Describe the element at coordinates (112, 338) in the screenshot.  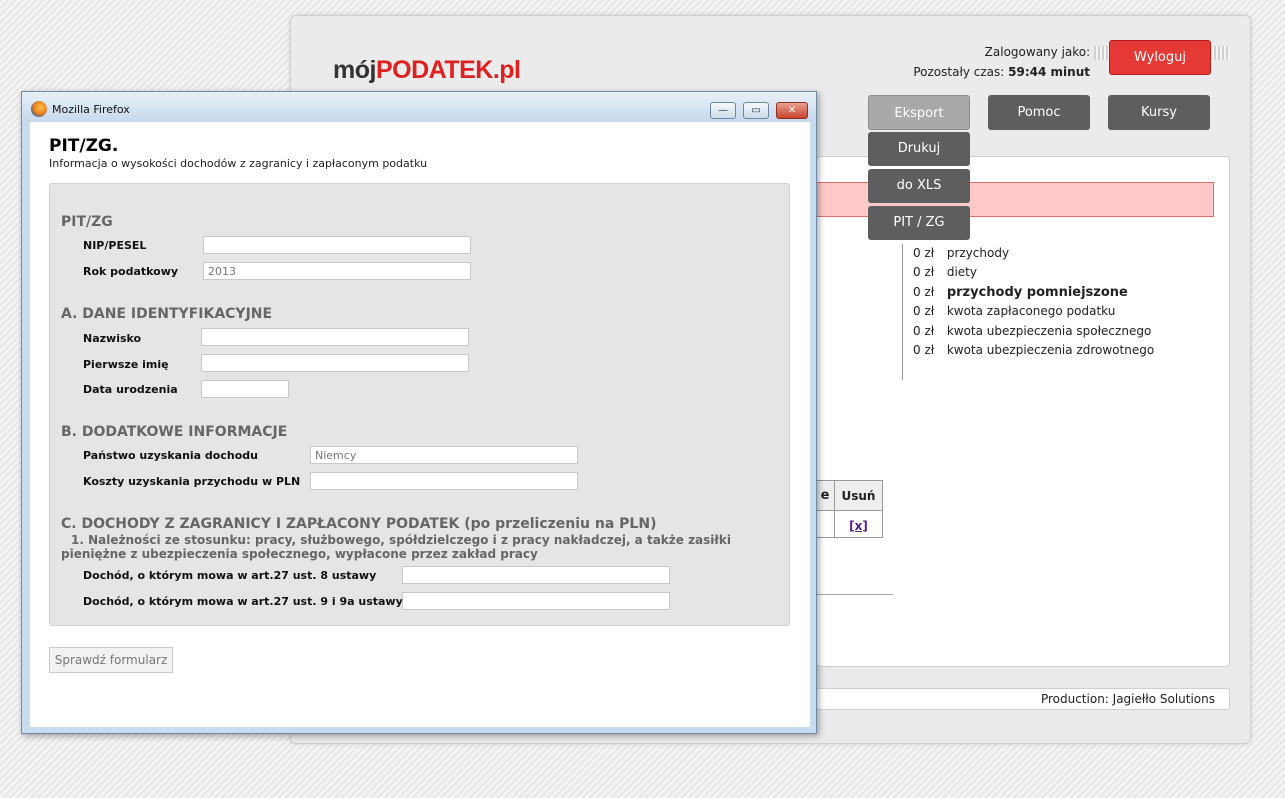
I see `surname-label: Nazwisko` at that location.